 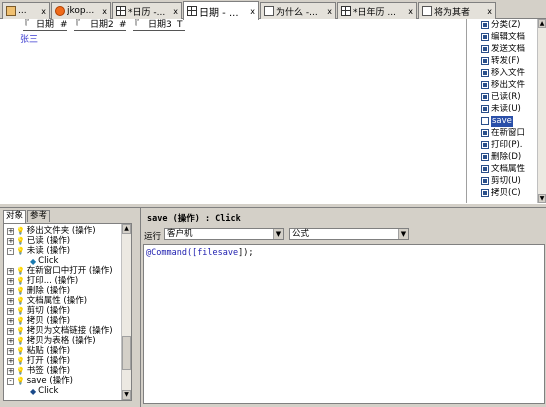 I want to click on tab-reference: 参考, so click(x=39, y=216).